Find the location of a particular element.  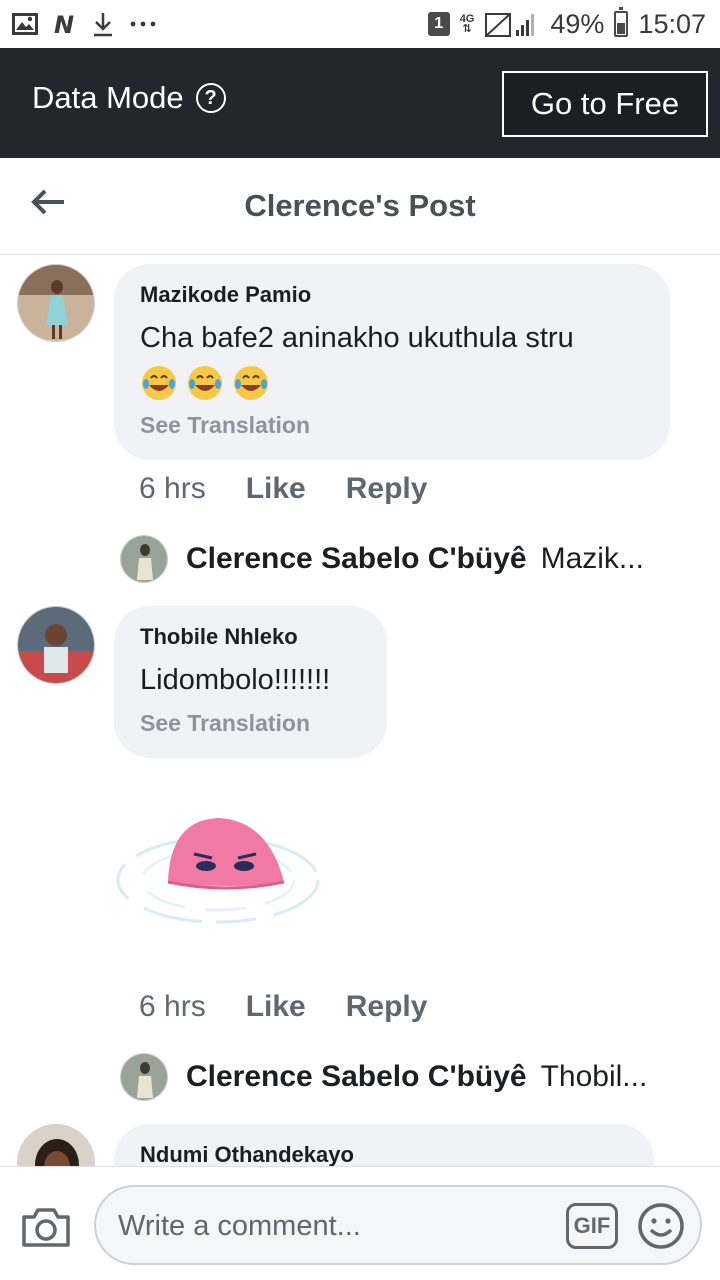

status-bar-right: 1 4G ⇅ 49% 15:07 is located at coordinates (566, 23).